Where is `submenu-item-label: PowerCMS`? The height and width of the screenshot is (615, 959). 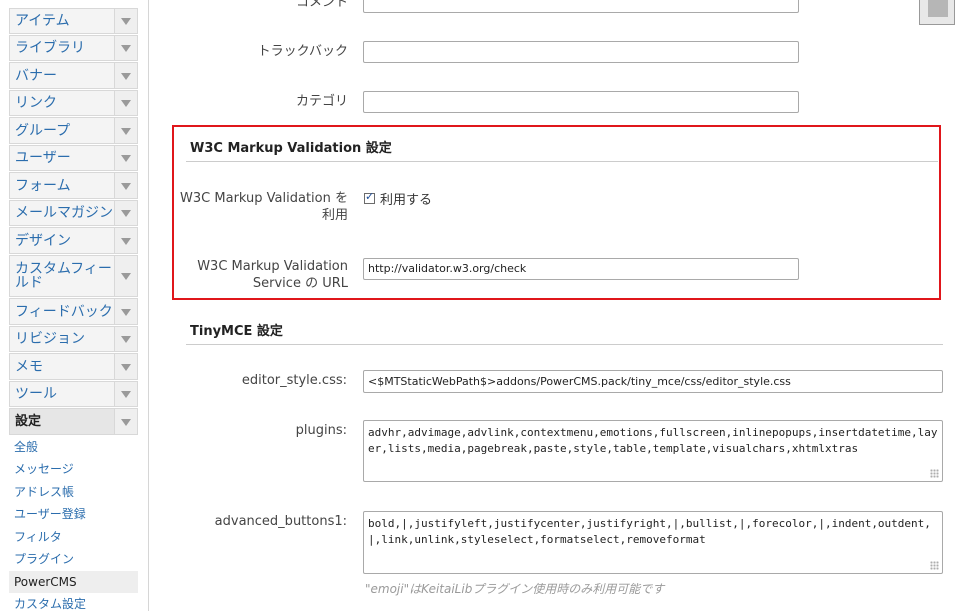 submenu-item-label: PowerCMS is located at coordinates (45, 582).